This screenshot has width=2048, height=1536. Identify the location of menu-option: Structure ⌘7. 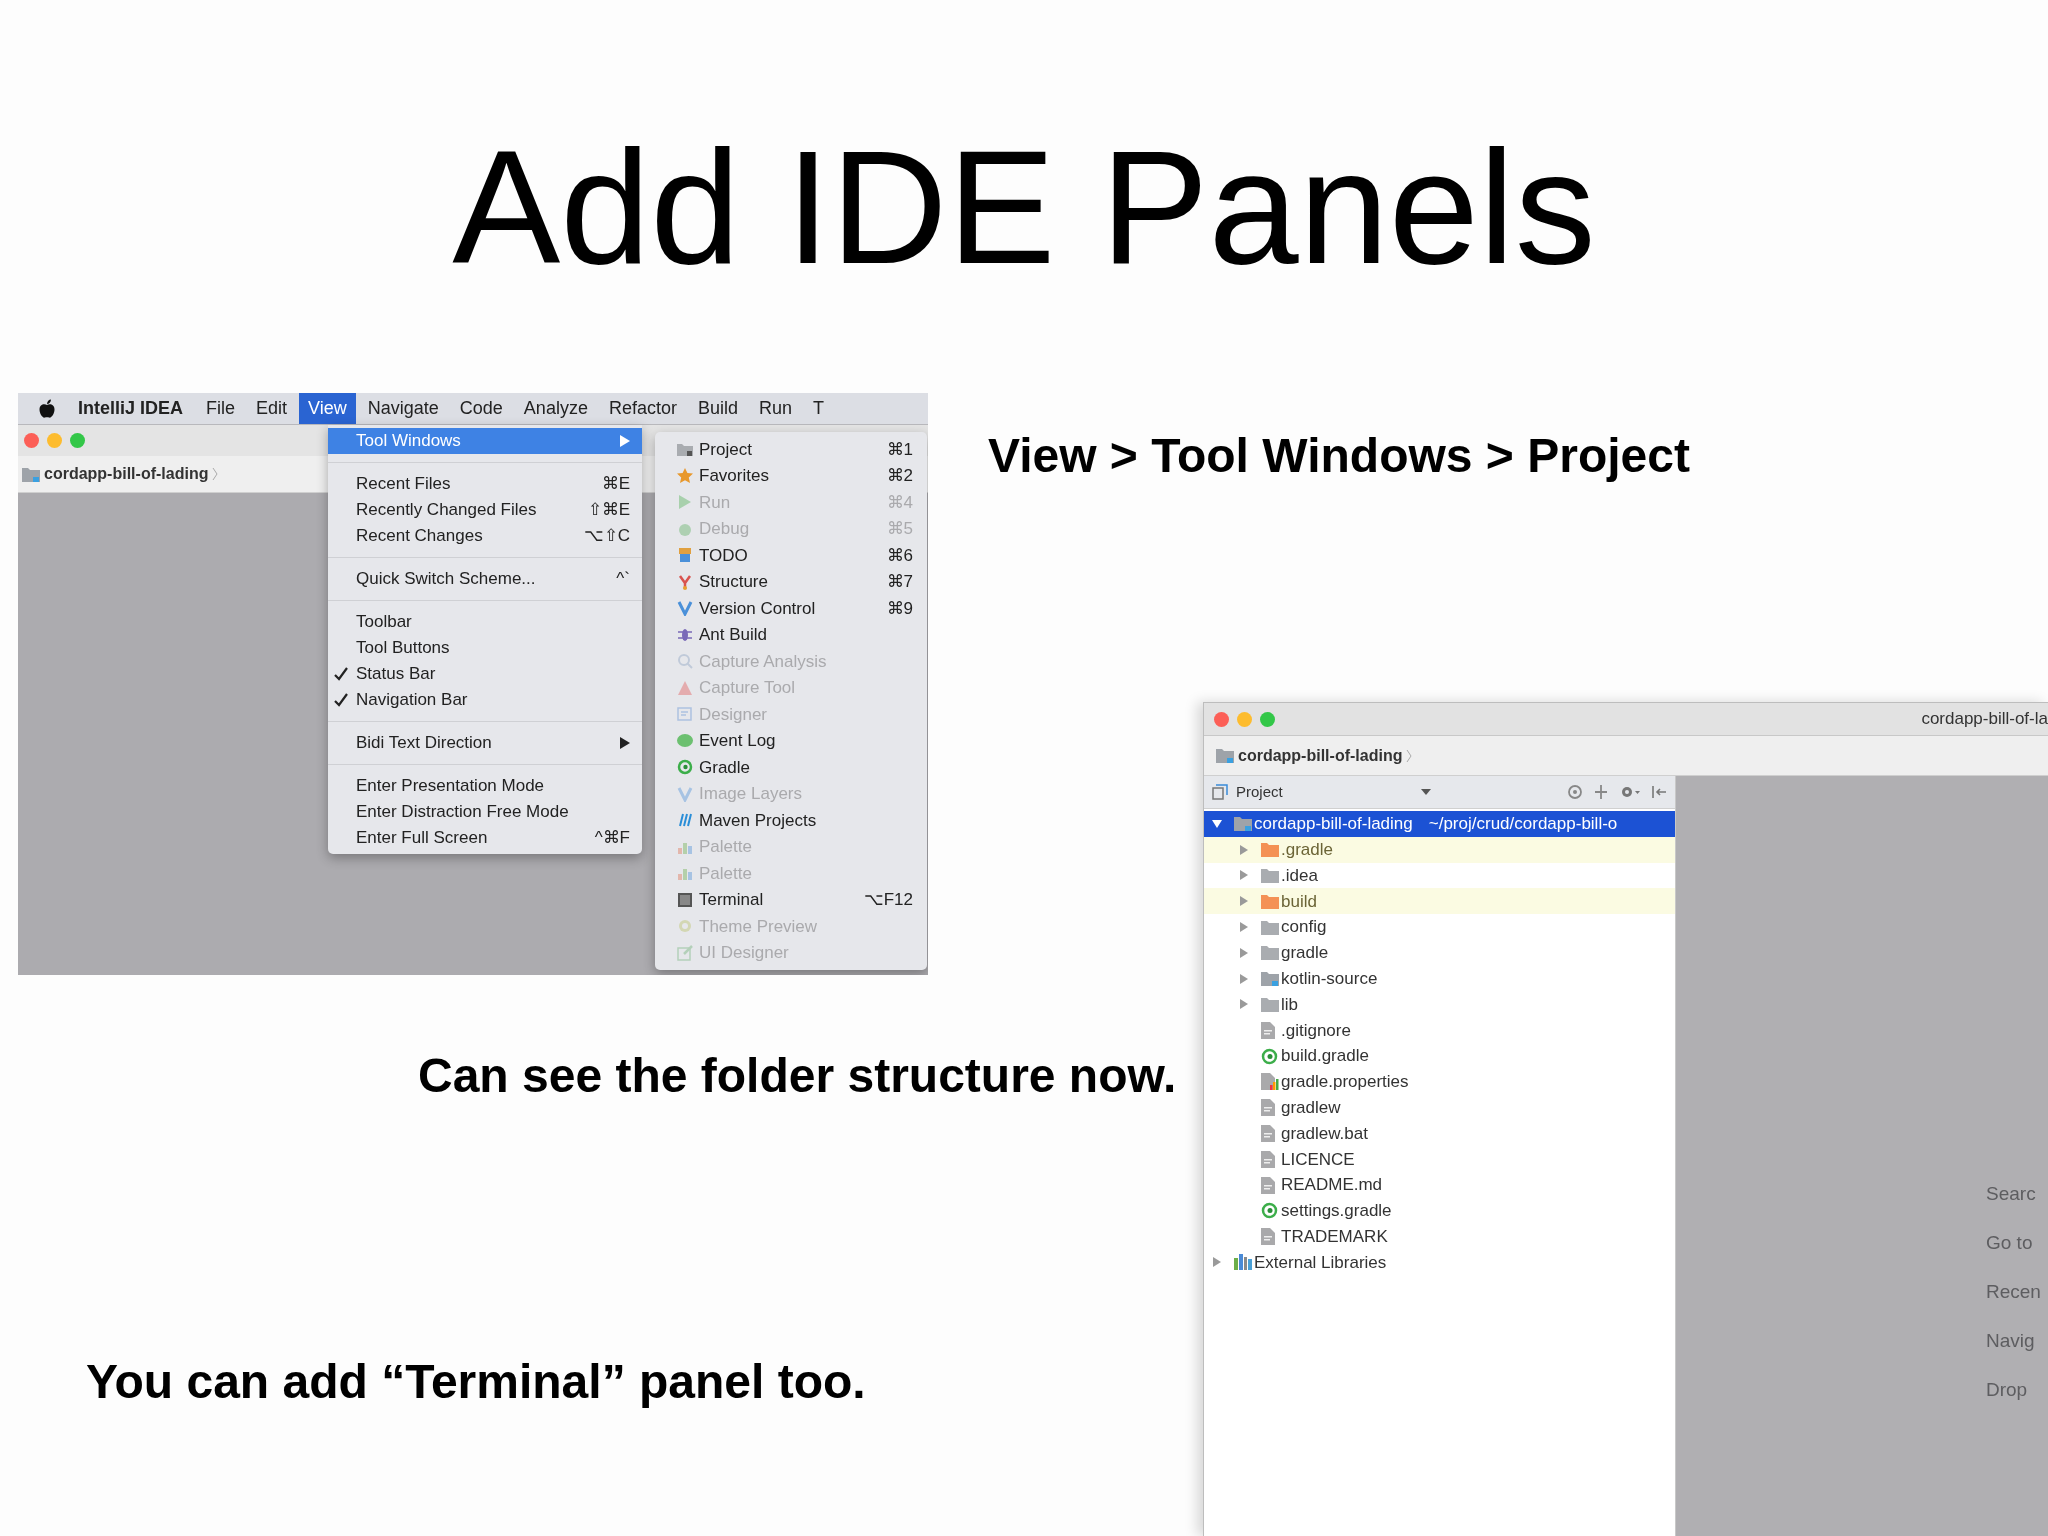
(791, 581).